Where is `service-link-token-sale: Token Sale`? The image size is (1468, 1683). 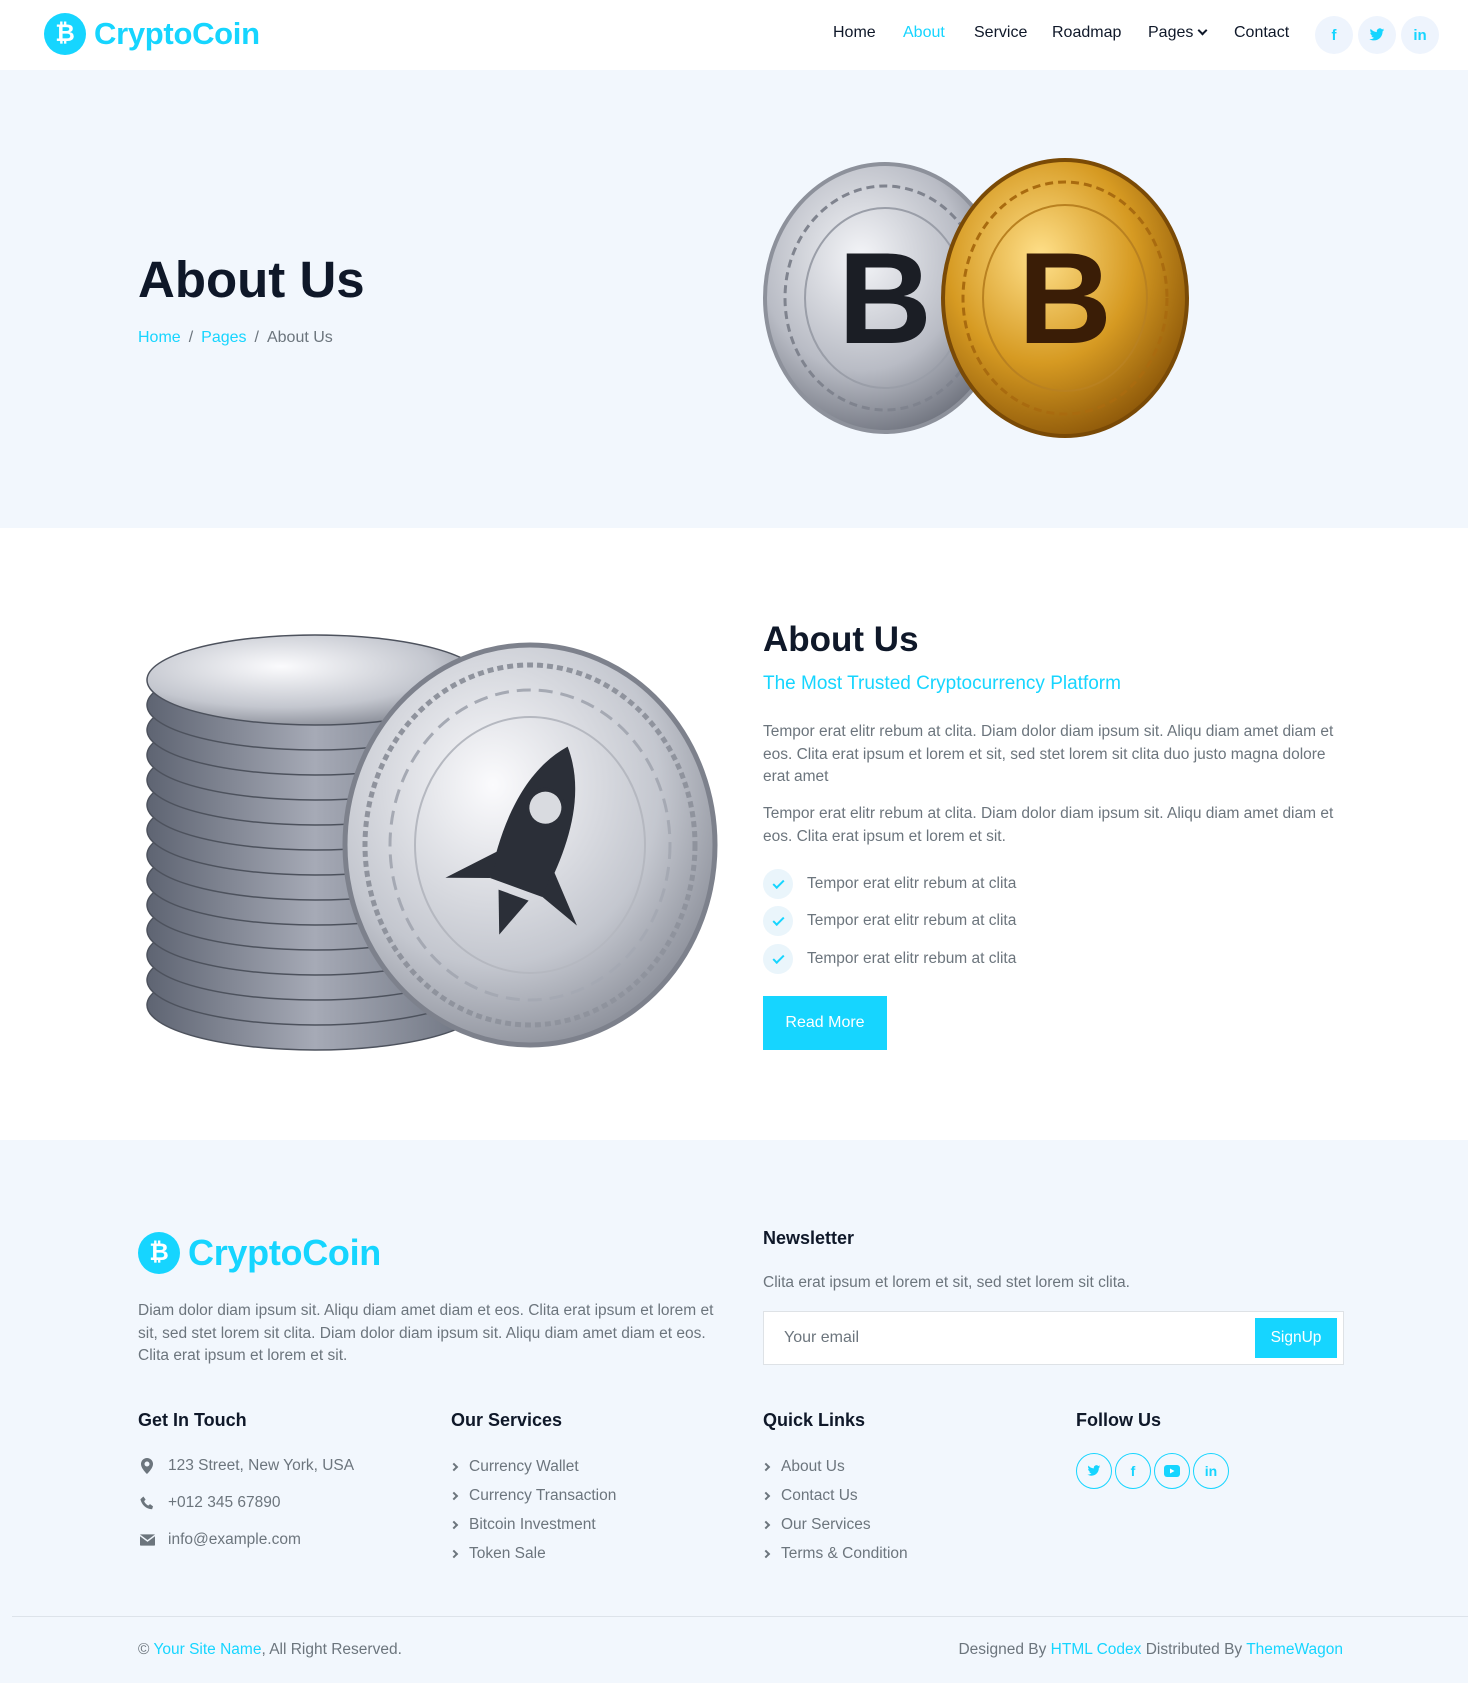 service-link-token-sale: Token Sale is located at coordinates (497, 1554).